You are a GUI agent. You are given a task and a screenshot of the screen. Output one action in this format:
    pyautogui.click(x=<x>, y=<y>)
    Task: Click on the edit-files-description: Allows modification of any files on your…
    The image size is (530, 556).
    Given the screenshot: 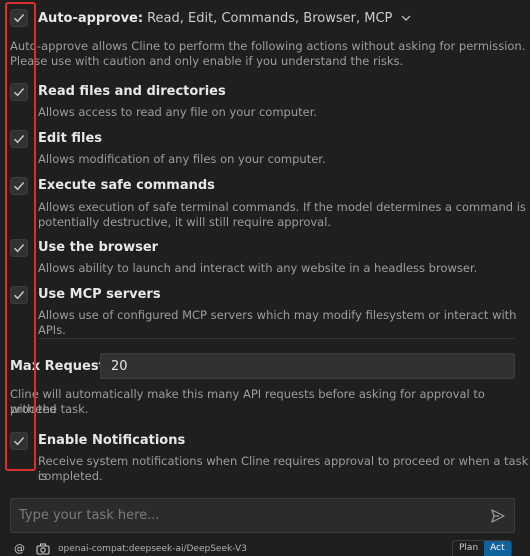 What is the action you would take?
    pyautogui.click(x=182, y=159)
    